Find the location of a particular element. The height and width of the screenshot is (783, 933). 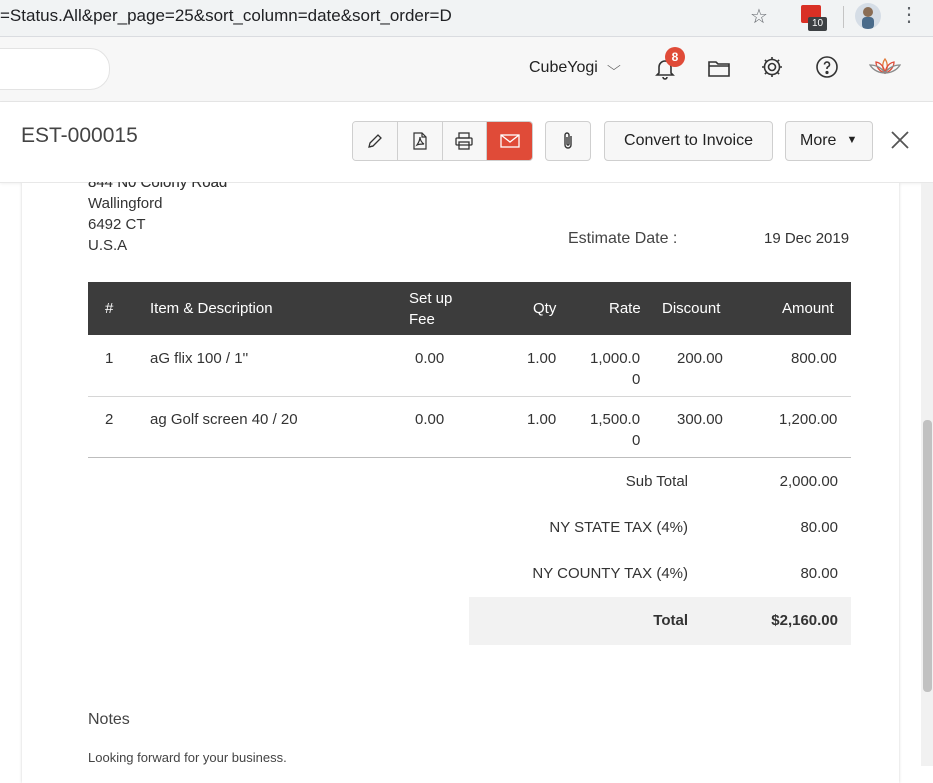

table-cell-discount: 200.00 is located at coordinates (700, 358).